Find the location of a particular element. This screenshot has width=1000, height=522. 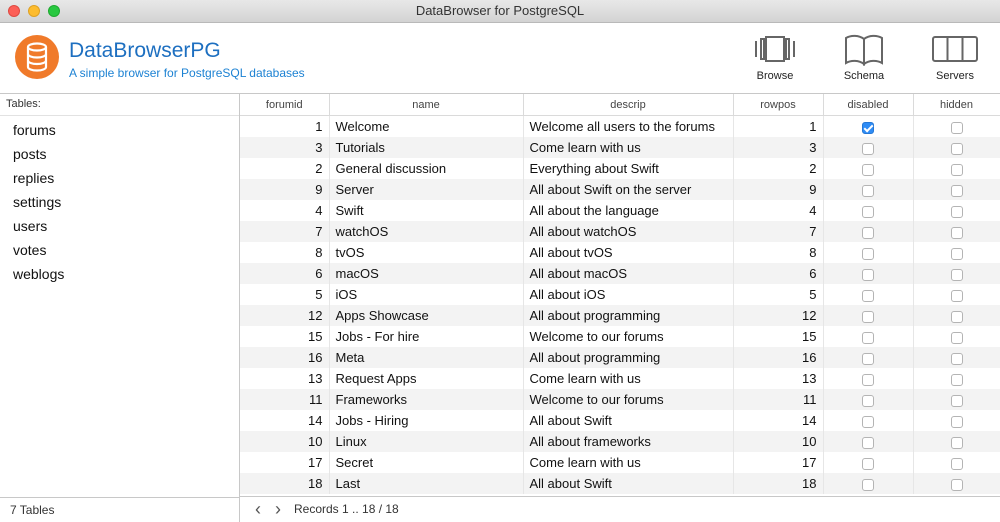

cell-descrip: All about watchOS is located at coordinates (628, 231).